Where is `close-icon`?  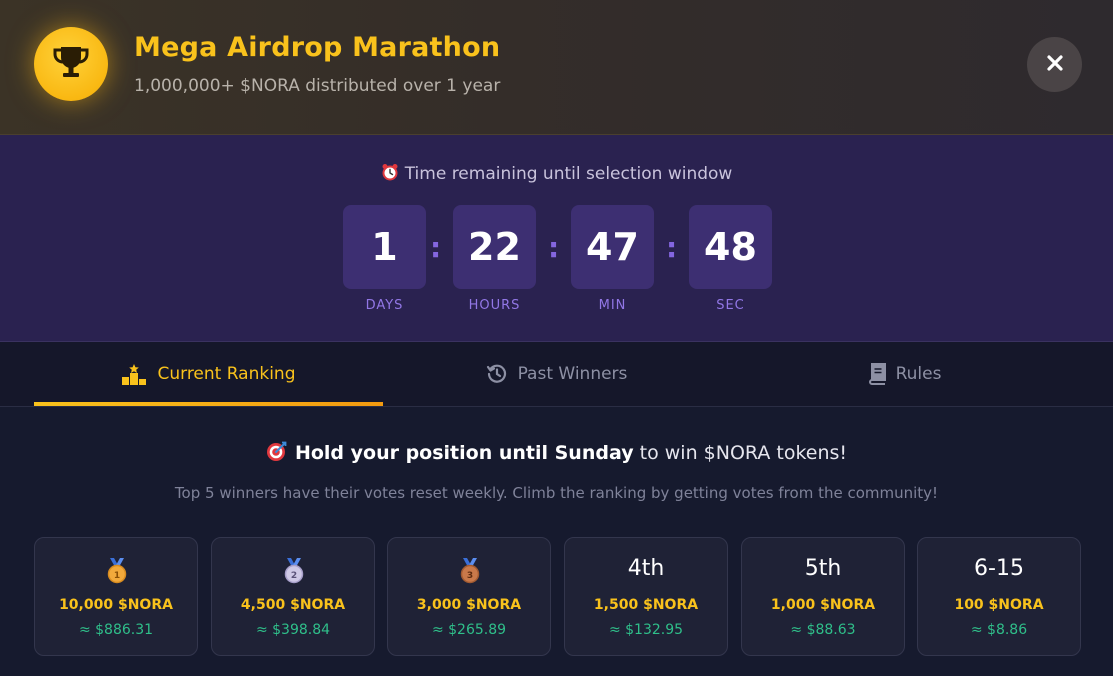 close-icon is located at coordinates (1055, 65).